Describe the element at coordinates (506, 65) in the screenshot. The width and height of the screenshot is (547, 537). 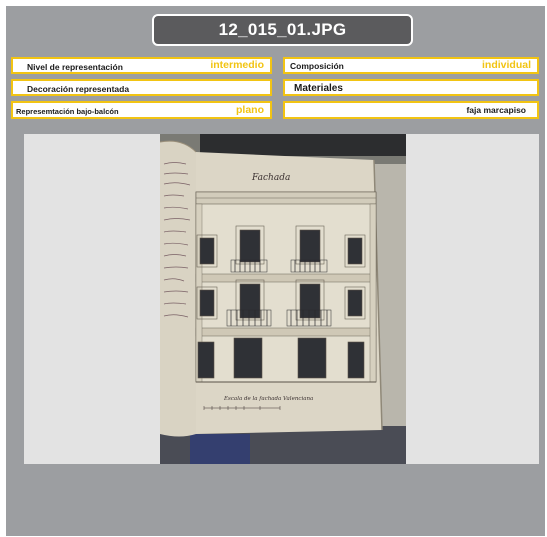
I see `field-composicion-value: individual` at that location.